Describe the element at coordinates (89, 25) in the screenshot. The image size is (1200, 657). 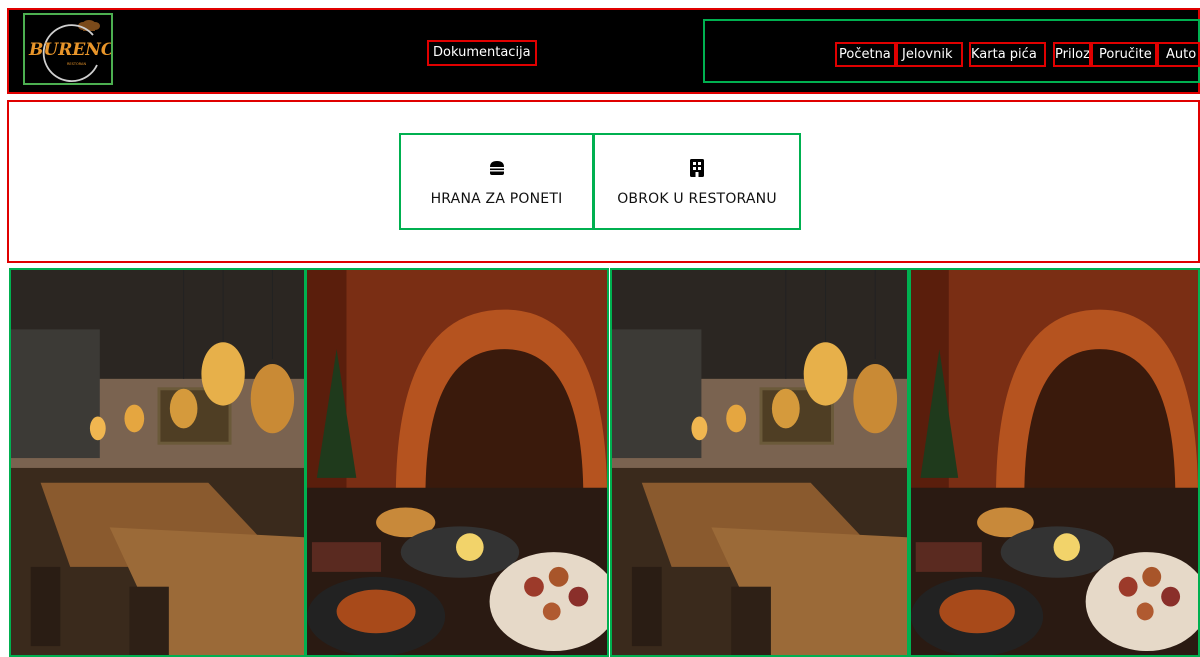
I see `chef-hat-icon` at that location.